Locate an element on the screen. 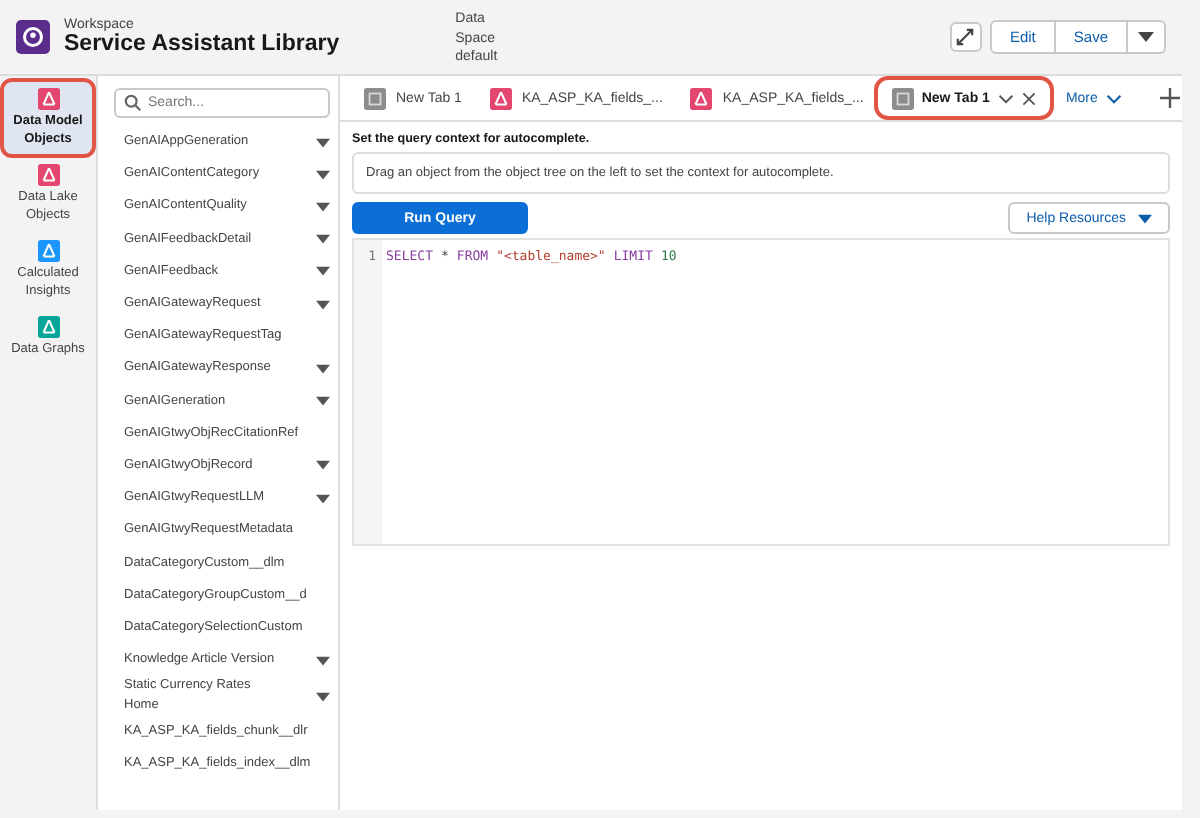 Image resolution: width=1200 pixels, height=818 pixels. expand-icon is located at coordinates (965, 37).